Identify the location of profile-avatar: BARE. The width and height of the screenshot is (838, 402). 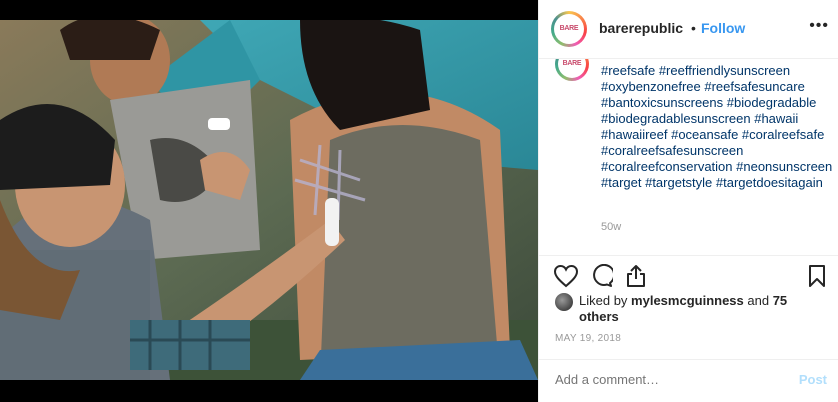
(569, 29).